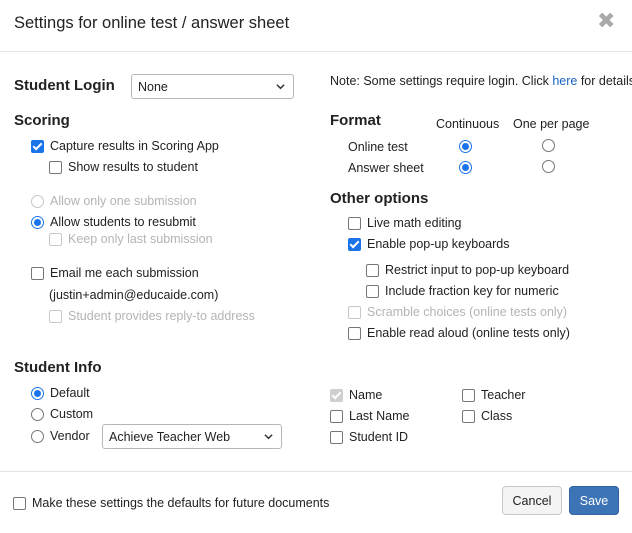  I want to click on header-divider, so click(316, 51).